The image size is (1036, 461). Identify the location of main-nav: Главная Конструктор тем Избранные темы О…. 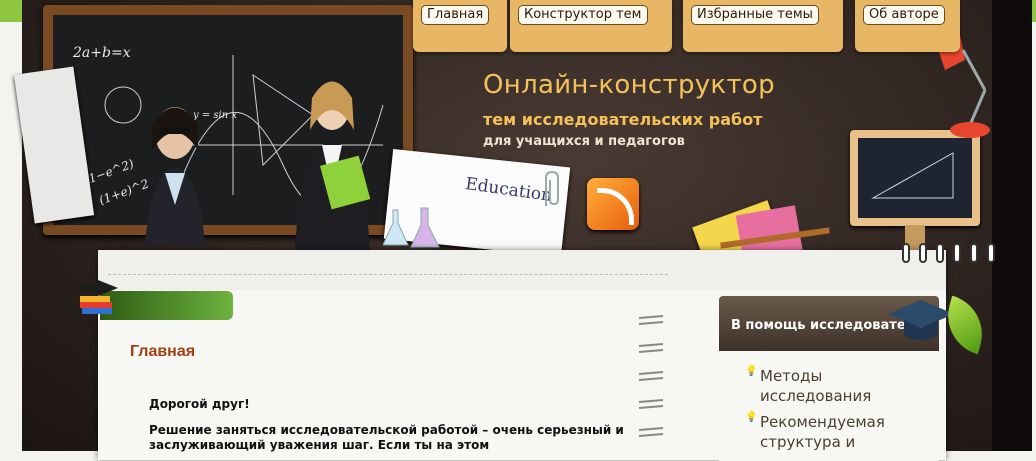
(705, 26).